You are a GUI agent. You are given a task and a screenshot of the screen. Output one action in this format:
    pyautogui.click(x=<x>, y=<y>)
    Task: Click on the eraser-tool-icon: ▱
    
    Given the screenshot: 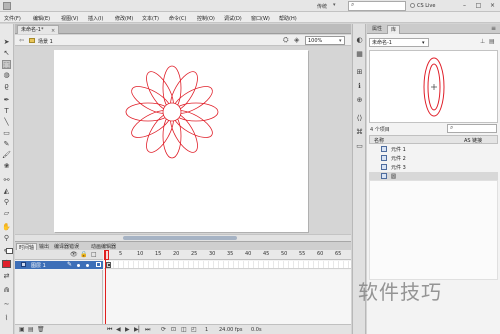 What is the action you would take?
    pyautogui.click(x=6, y=213)
    